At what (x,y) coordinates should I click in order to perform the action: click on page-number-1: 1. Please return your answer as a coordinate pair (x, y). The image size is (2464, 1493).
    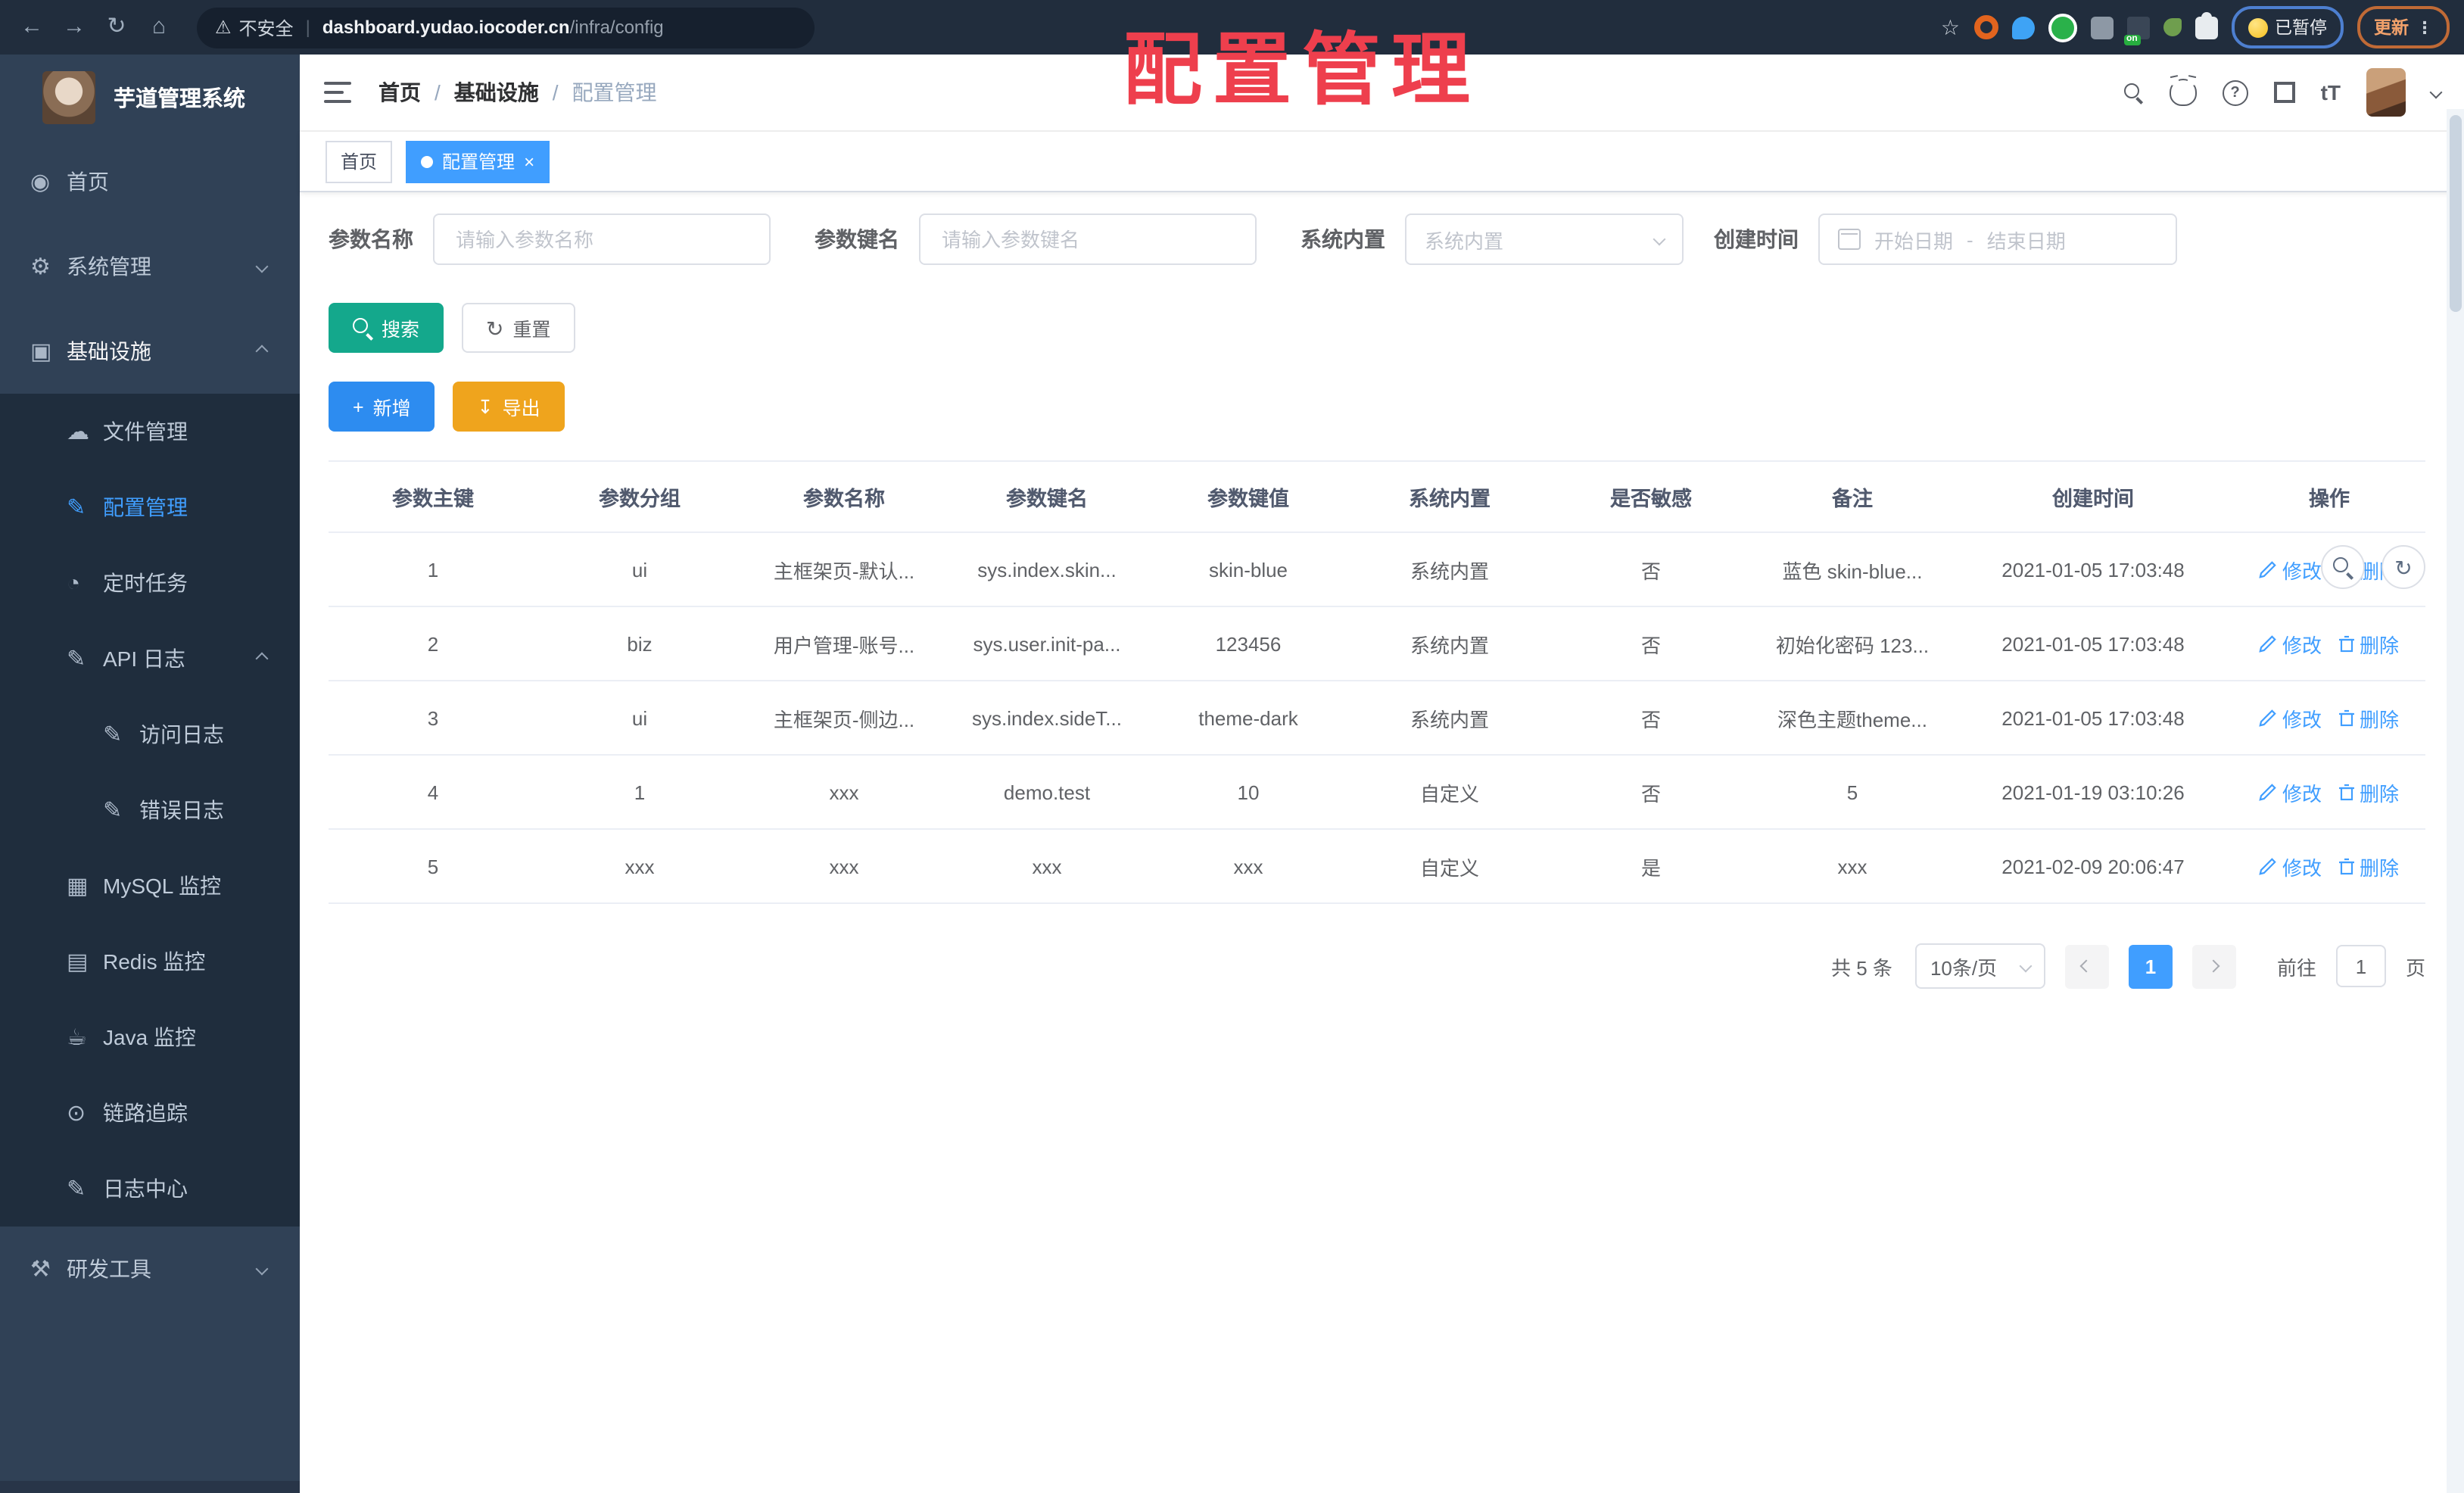
    Looking at the image, I should click on (2150, 966).